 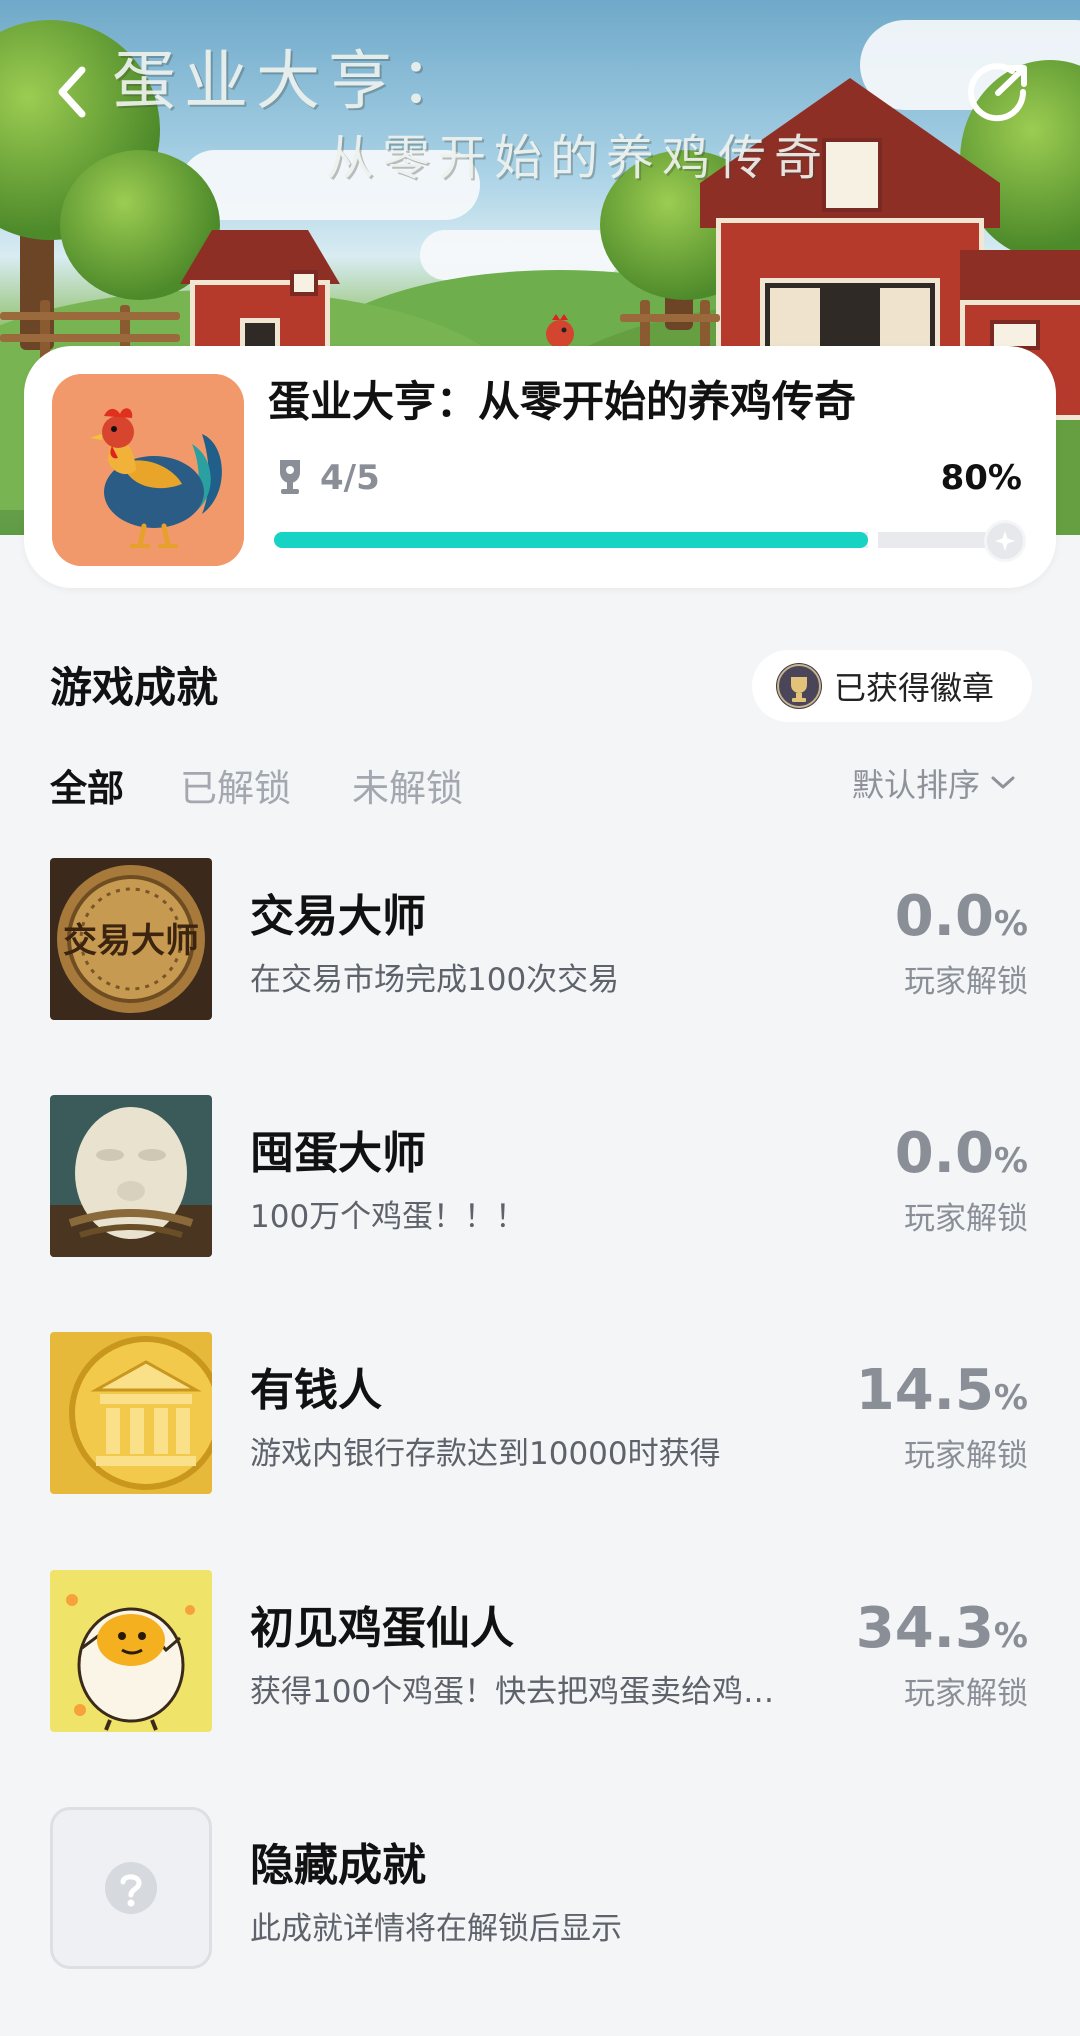 What do you see at coordinates (290, 477) in the screenshot?
I see `trophy-icon` at bounding box center [290, 477].